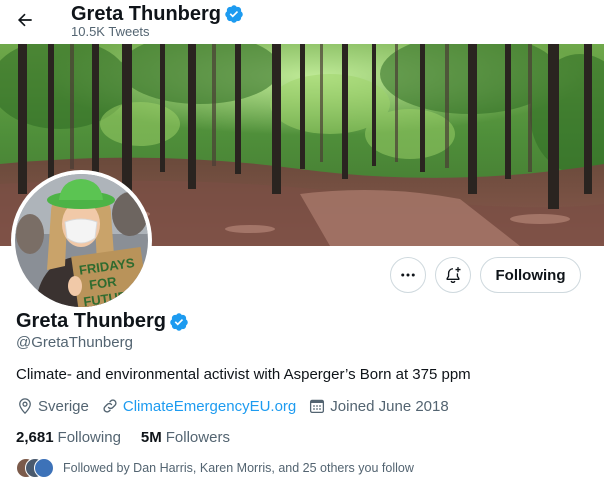 This screenshot has width=604, height=483. I want to click on following-stat: 2,681 Following, so click(68, 437).